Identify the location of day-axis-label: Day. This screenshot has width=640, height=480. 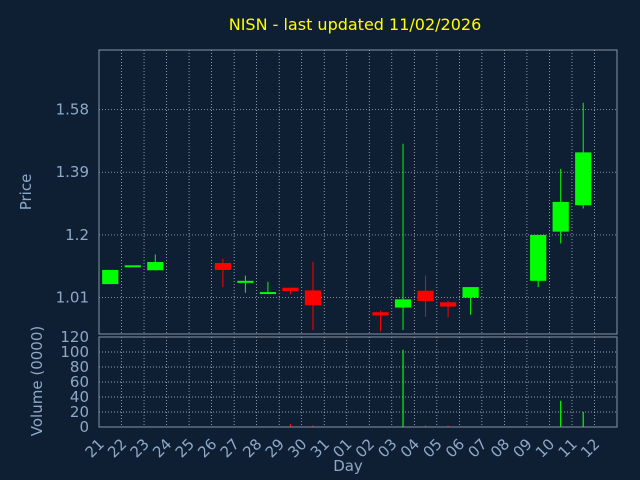
(348, 466).